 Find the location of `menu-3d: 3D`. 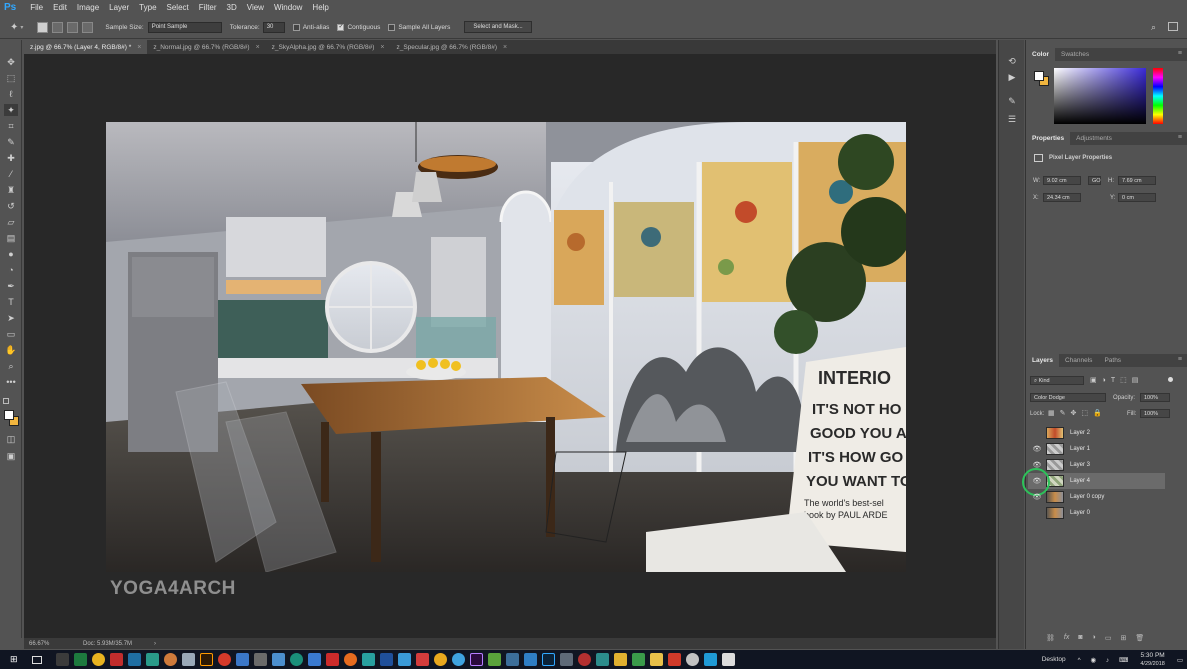

menu-3d: 3D is located at coordinates (232, 7).